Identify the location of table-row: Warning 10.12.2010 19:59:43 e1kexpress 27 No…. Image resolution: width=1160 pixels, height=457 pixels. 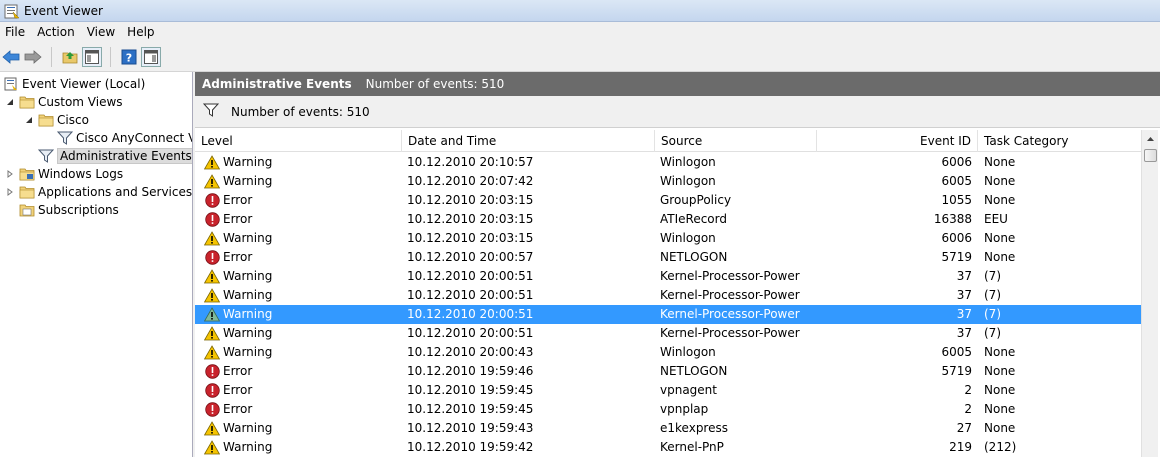
(668, 428).